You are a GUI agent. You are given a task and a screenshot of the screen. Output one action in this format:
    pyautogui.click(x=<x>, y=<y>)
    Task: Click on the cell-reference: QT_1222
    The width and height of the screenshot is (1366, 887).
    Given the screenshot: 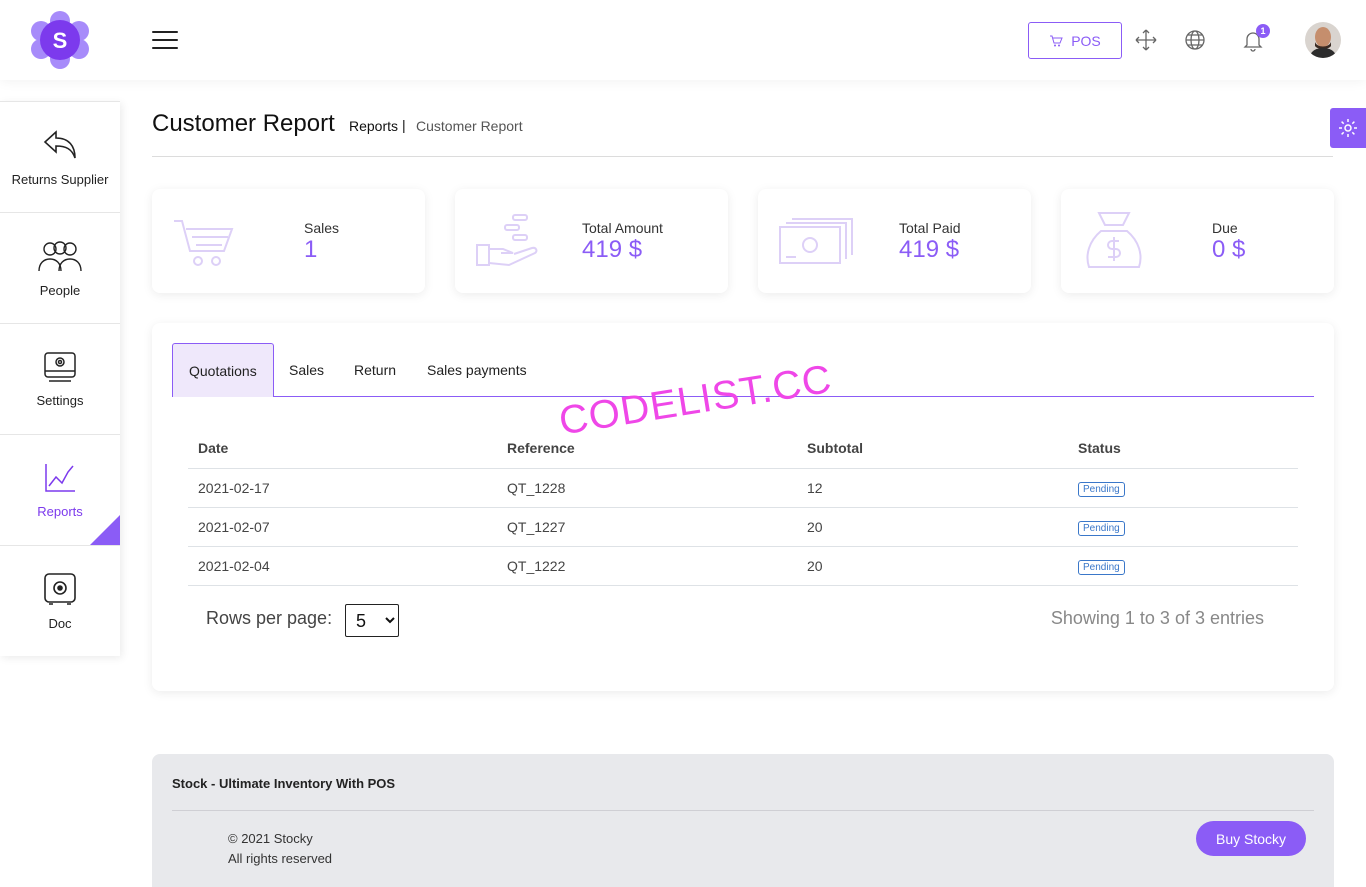 What is the action you would take?
    pyautogui.click(x=647, y=566)
    